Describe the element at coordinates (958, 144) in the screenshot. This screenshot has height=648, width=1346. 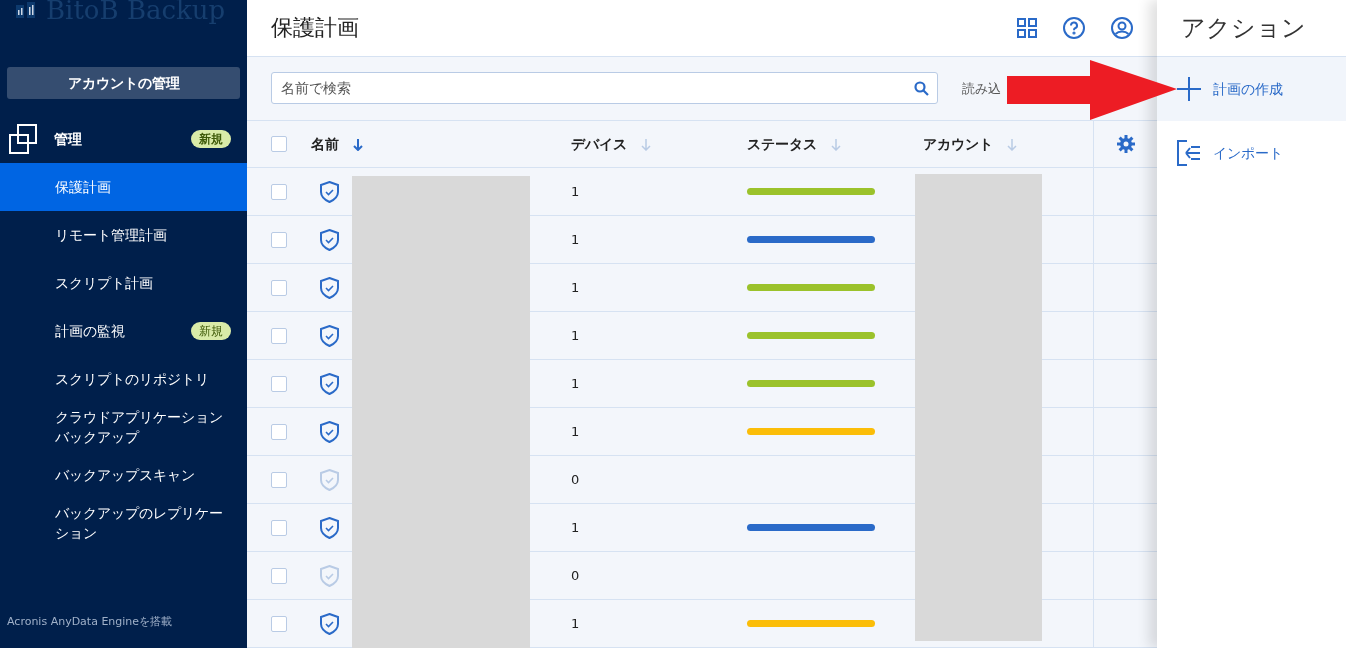
I see `column-header: アカウント` at that location.